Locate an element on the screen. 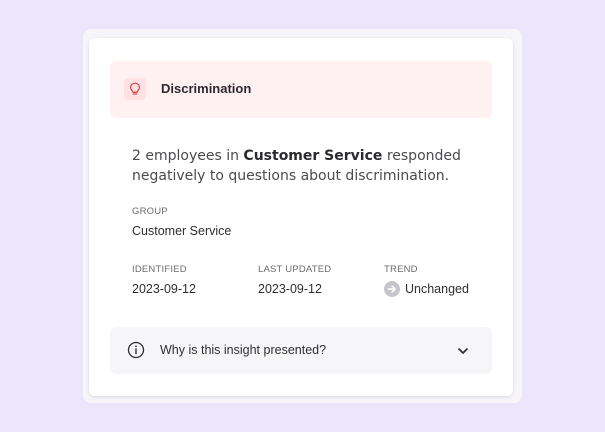 The height and width of the screenshot is (432, 605). chevron-down-icon is located at coordinates (463, 351).